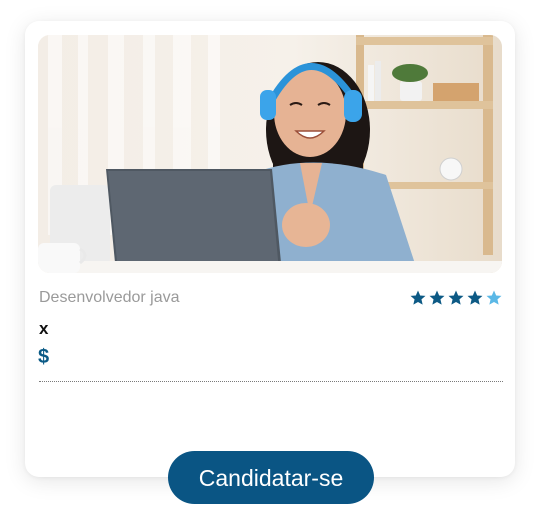 This screenshot has height=507, width=540. Describe the element at coordinates (271, 477) in the screenshot. I see `apply-button: Candidatar-se` at that location.